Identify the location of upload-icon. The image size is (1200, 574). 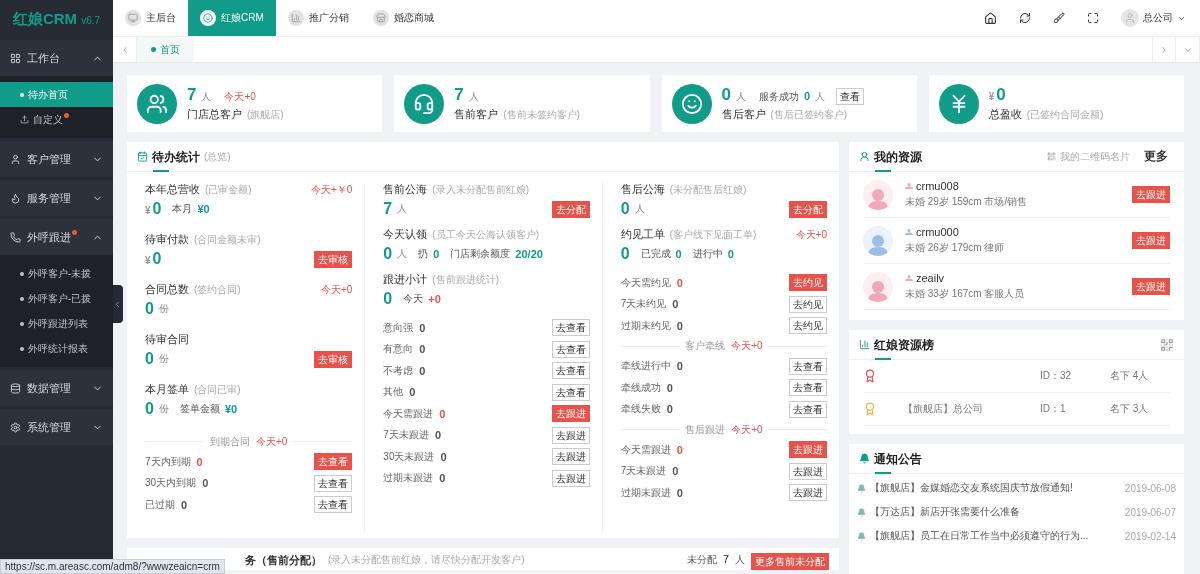
(24, 119).